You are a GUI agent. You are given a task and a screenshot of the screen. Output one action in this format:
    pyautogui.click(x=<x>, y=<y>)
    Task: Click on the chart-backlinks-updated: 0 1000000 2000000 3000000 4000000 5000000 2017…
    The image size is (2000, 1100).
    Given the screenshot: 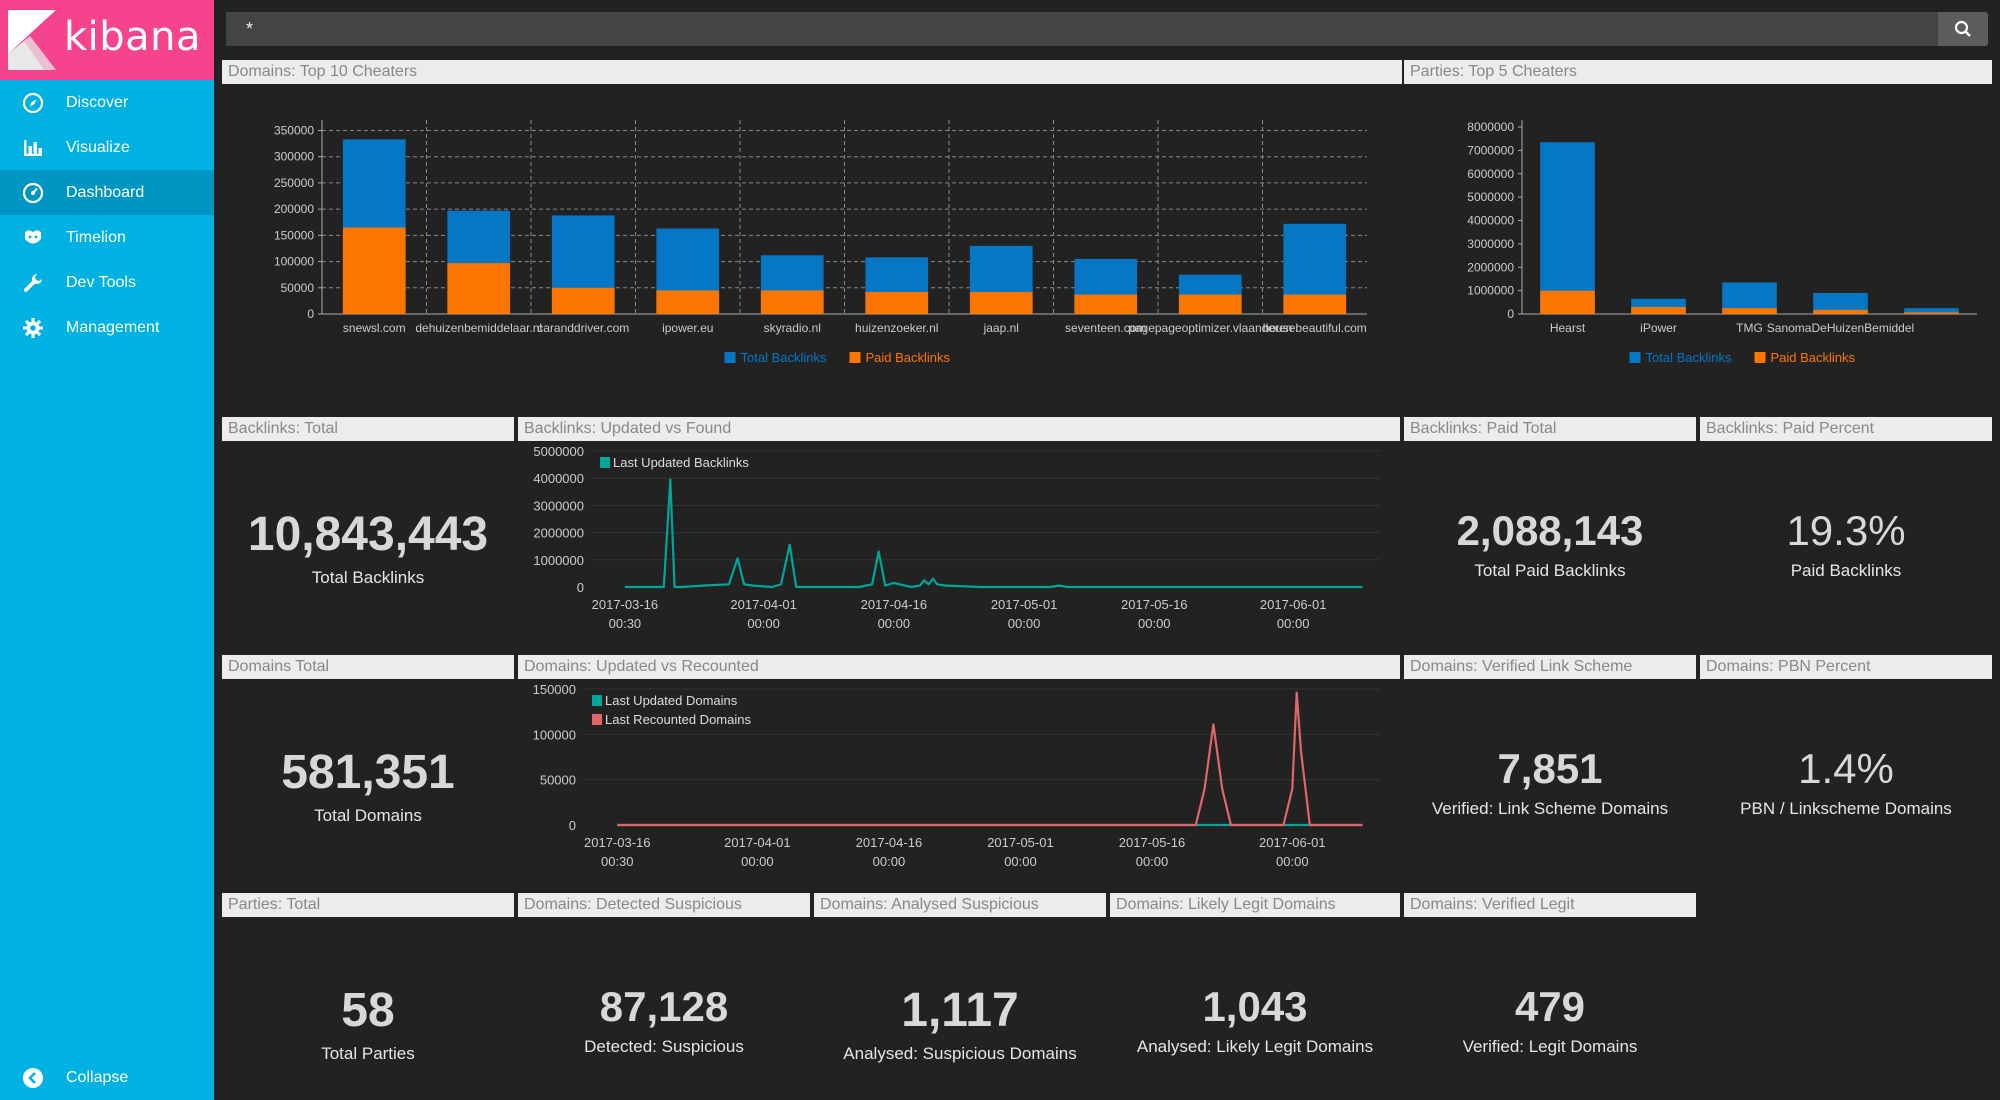 What is the action you would take?
    pyautogui.click(x=956, y=537)
    